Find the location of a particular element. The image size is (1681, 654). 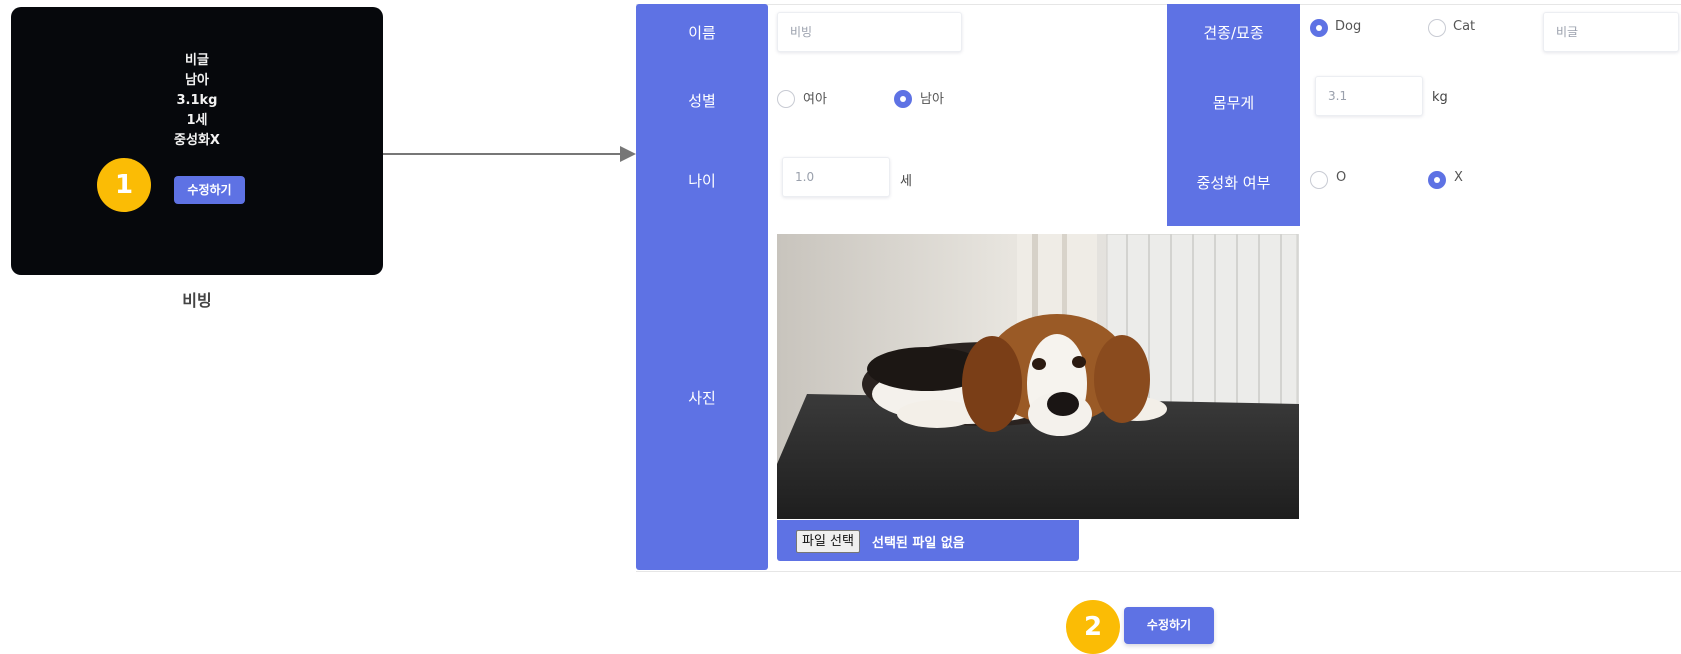

step-badge-1: 1 is located at coordinates (124, 185).